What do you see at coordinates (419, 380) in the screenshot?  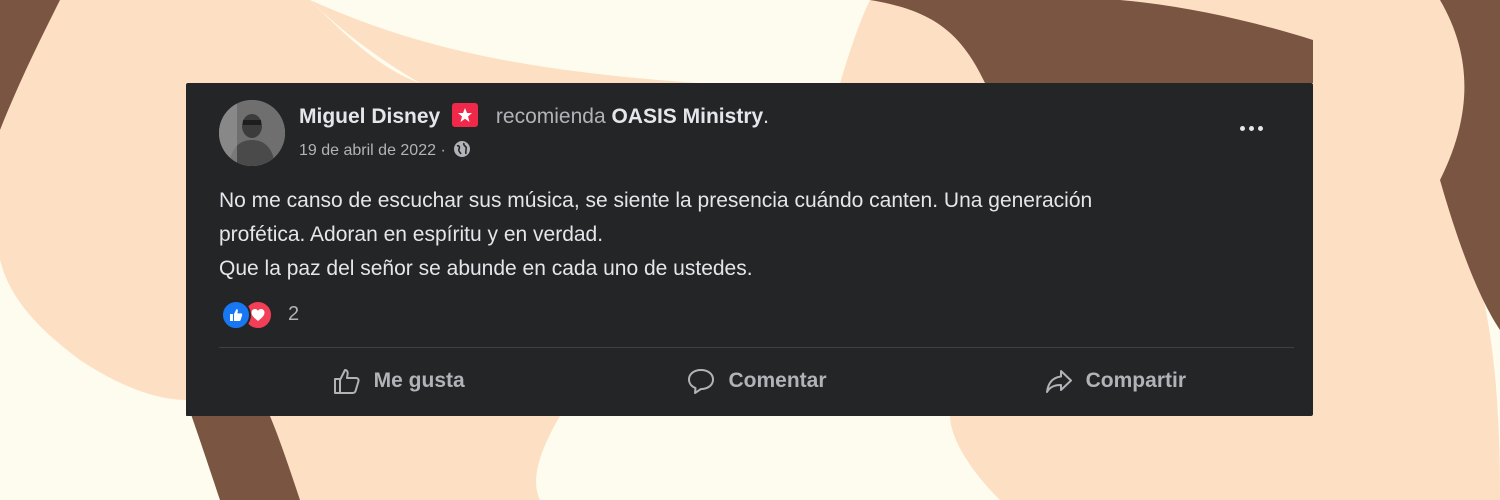 I see `like-button-label: Me gusta` at bounding box center [419, 380].